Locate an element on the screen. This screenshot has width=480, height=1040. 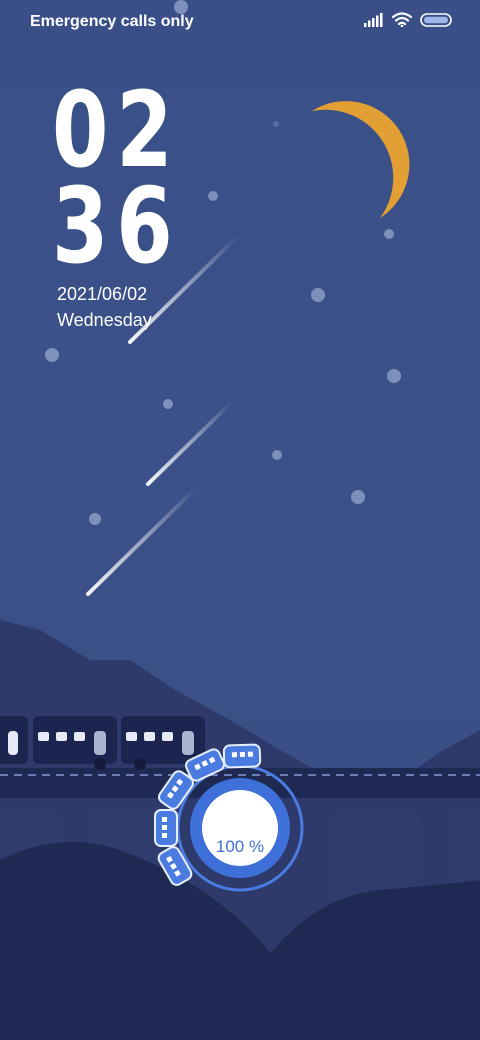
lock-weekday: Wednesday is located at coordinates (104, 320).